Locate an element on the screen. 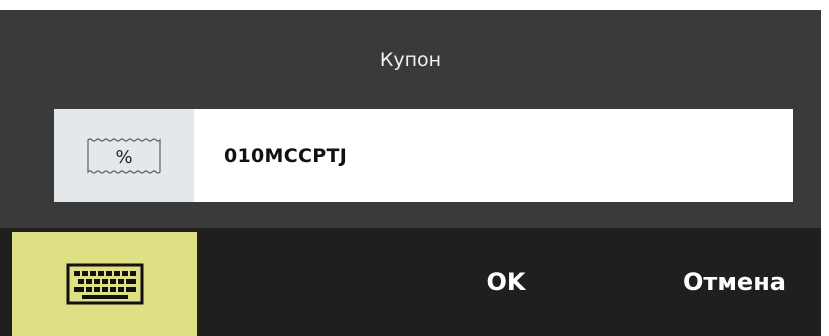 Image resolution: width=829 pixels, height=336 pixels. keyboard-button is located at coordinates (104, 284).